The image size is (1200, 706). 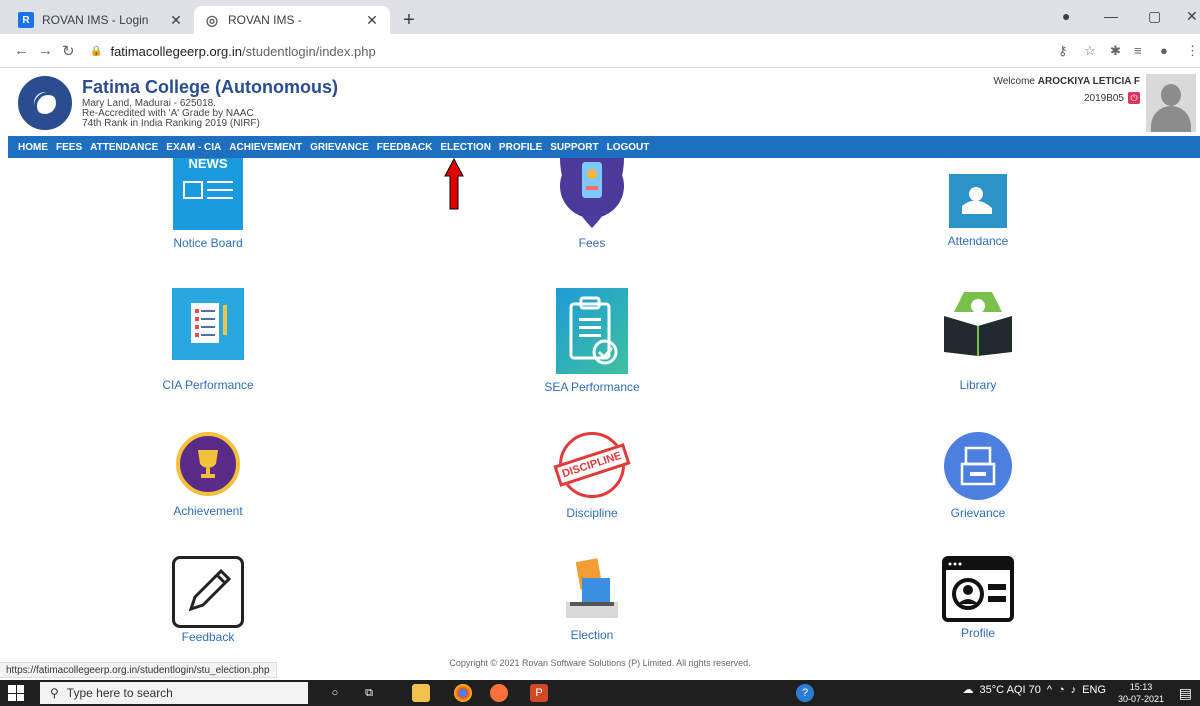 I want to click on nav-support: SUPPORT, so click(x=574, y=147).